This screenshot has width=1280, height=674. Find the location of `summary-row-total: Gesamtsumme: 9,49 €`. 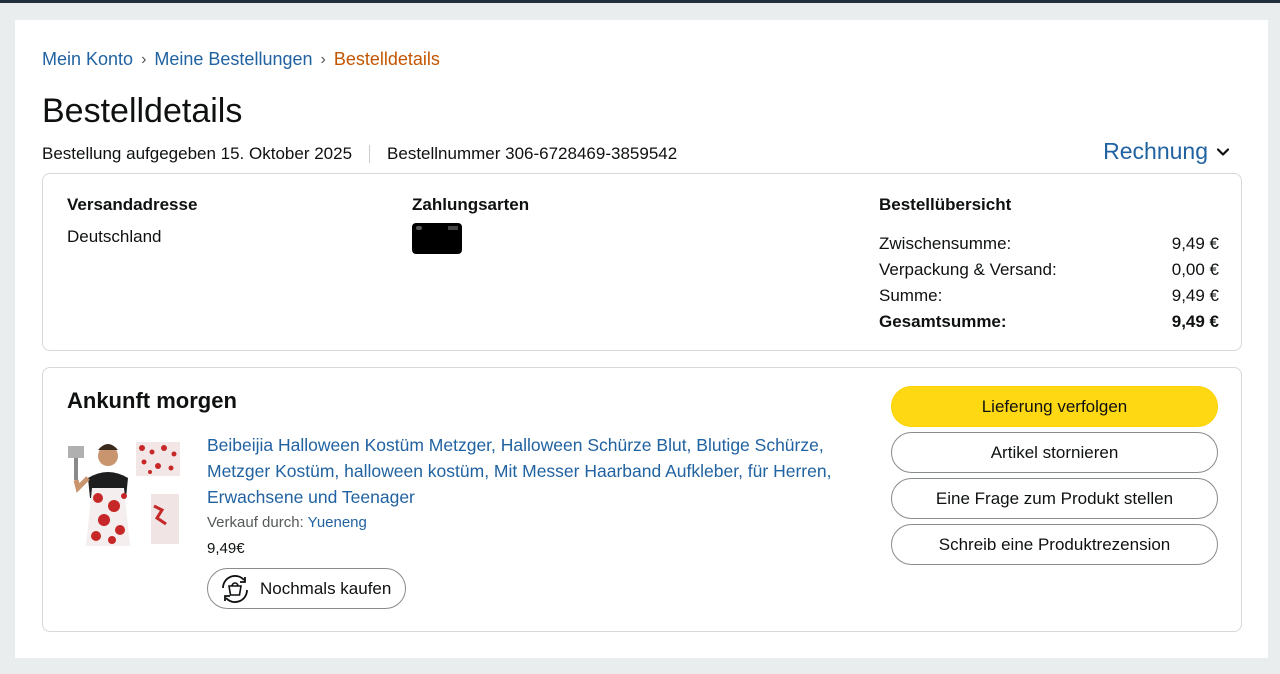

summary-row-total: Gesamtsumme: 9,49 € is located at coordinates (1049, 321).